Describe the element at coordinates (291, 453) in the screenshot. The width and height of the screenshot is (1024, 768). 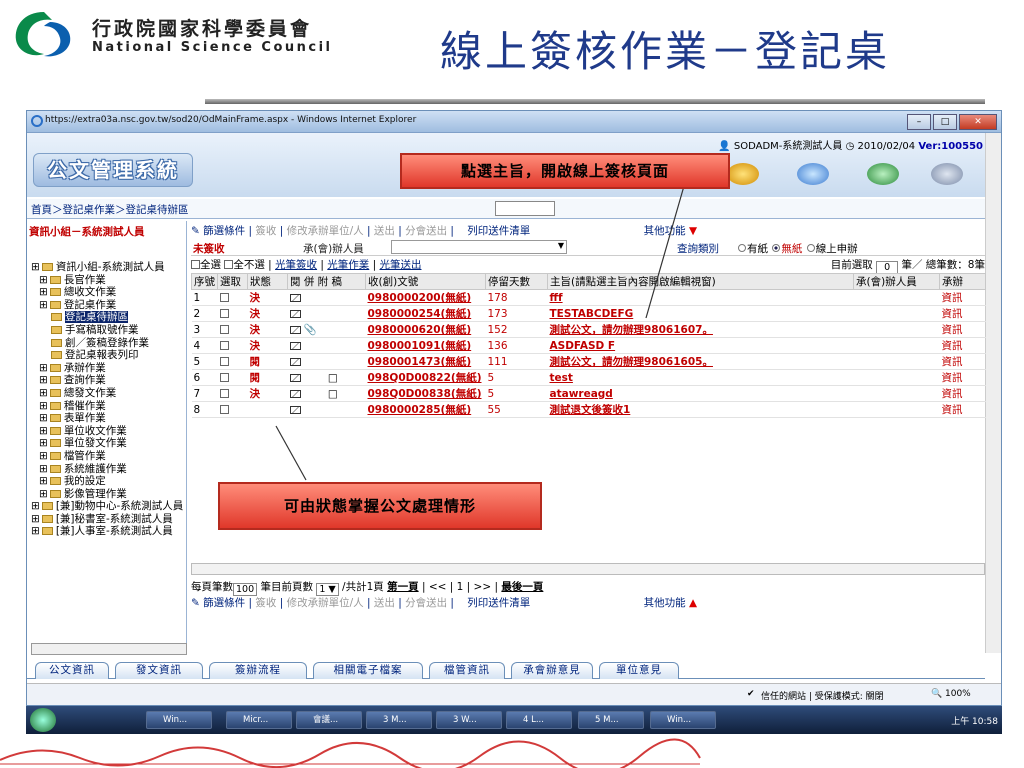
I see `callout-bottom-line` at that location.